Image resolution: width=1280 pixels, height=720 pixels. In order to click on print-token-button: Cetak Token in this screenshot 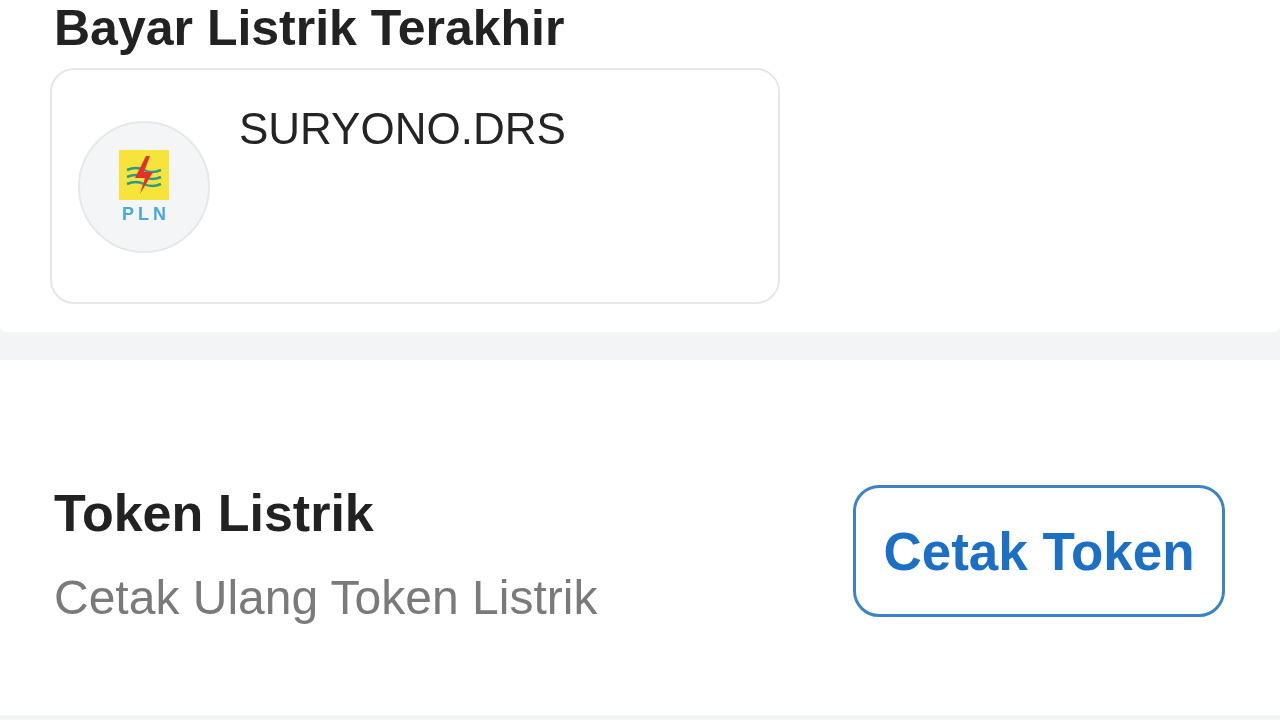, I will do `click(1039, 551)`.